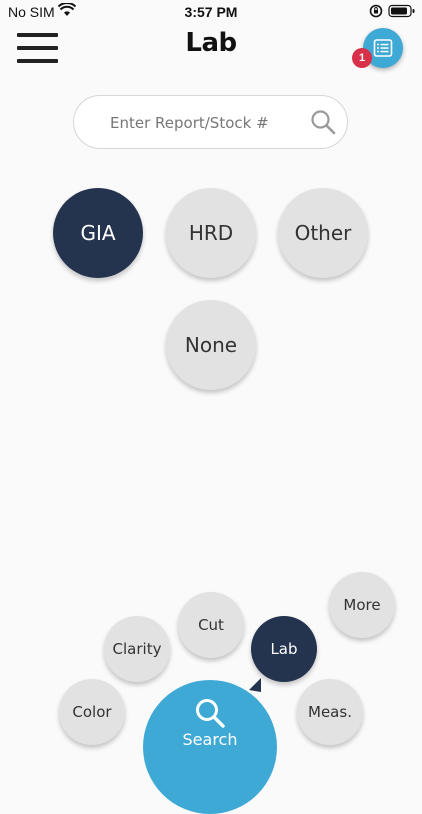  What do you see at coordinates (211, 233) in the screenshot?
I see `lab-option-hrd: HRD` at bounding box center [211, 233].